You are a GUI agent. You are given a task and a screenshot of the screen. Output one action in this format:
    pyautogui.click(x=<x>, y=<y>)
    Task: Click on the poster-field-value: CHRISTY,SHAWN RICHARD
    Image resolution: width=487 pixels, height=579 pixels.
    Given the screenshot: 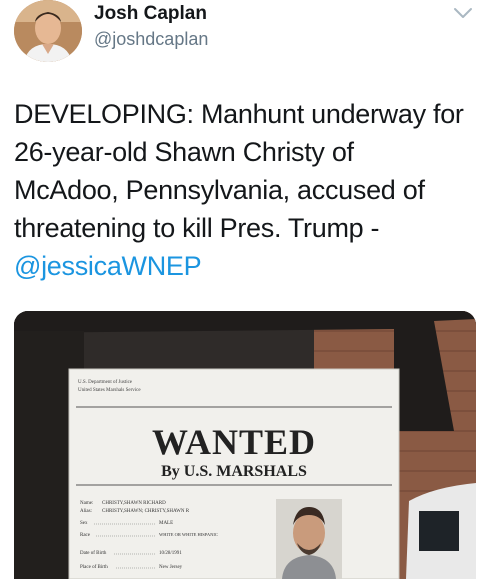 What is the action you would take?
    pyautogui.click(x=134, y=503)
    